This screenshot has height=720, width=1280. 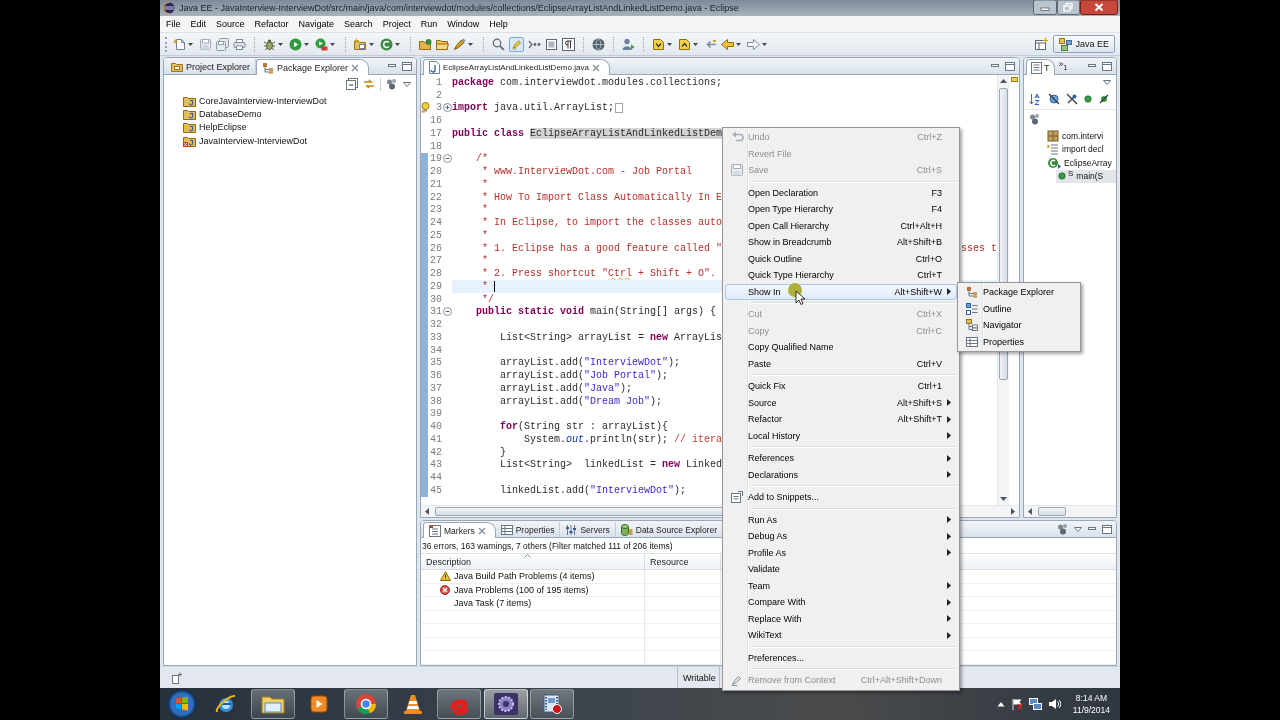 What do you see at coordinates (841, 386) in the screenshot?
I see `menu-item: Quick Fix Ctrl+1` at bounding box center [841, 386].